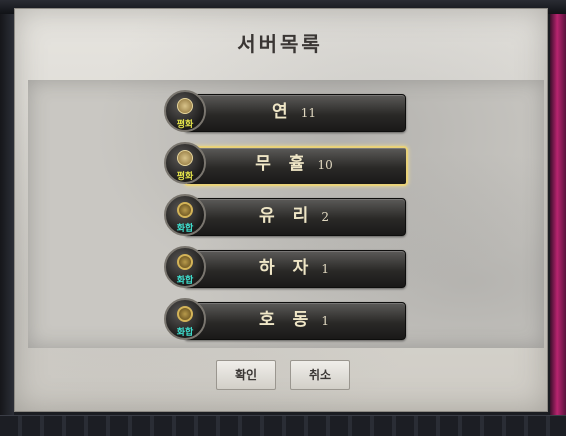  I want to click on server-item-hodong: 호 동 1 화합, so click(285, 319).